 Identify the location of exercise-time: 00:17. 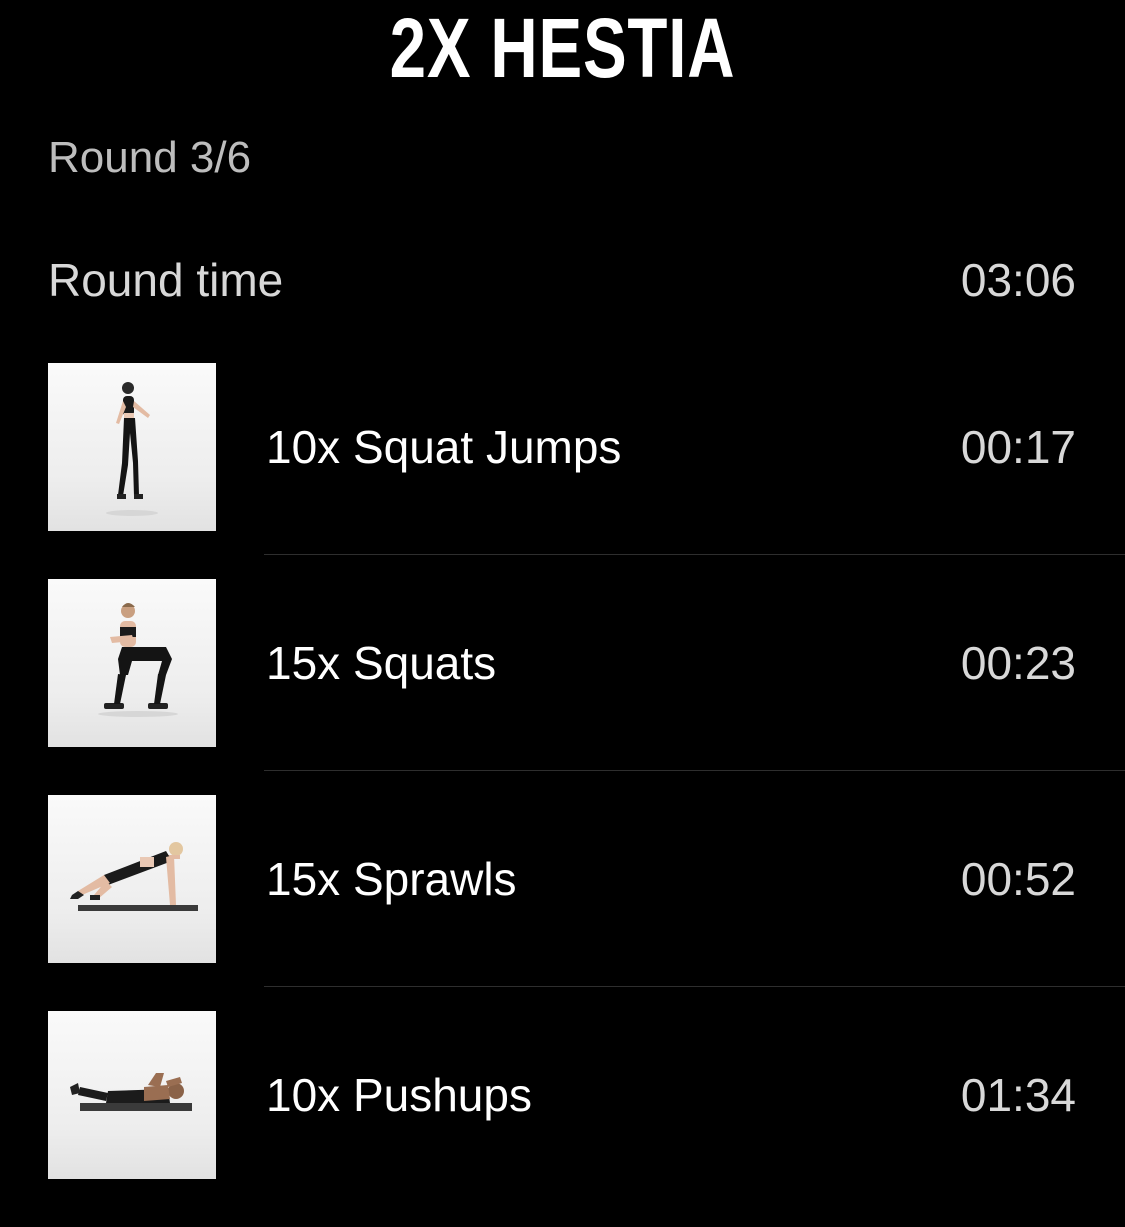
(1018, 447).